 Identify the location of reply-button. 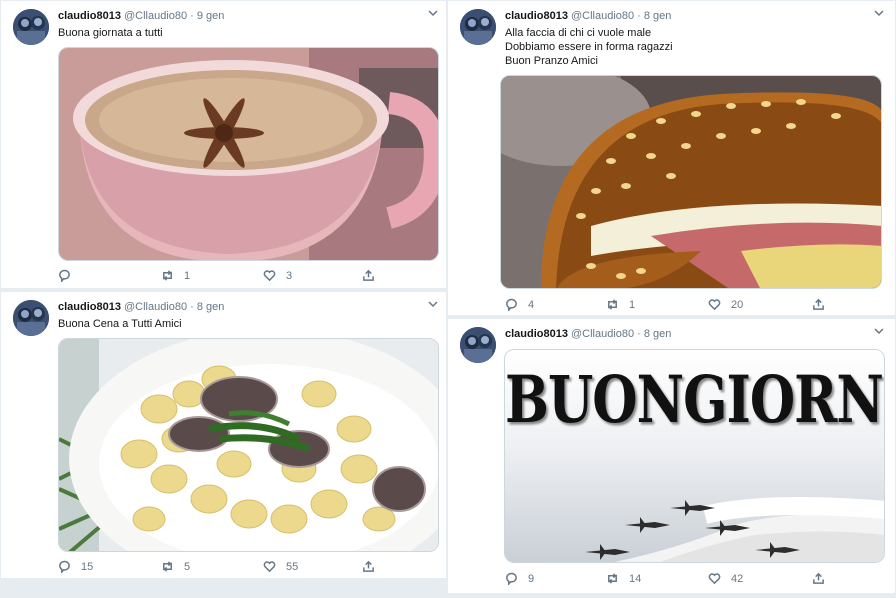
(69, 275).